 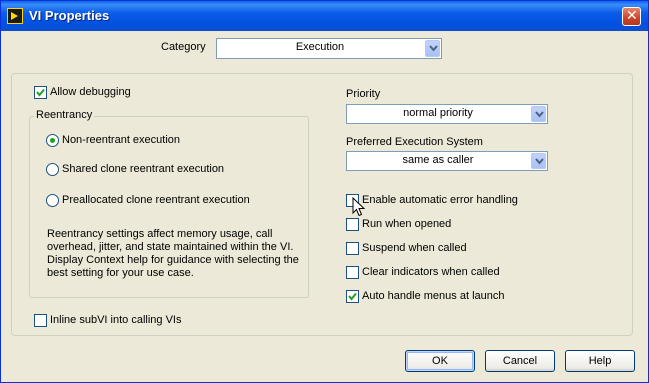 I want to click on cancel-button: Cancel, so click(x=520, y=361).